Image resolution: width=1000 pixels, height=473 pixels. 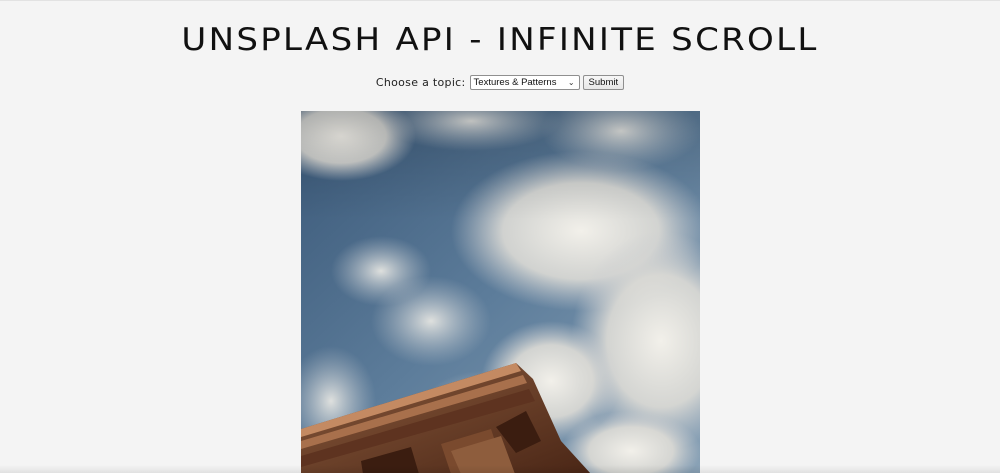 What do you see at coordinates (420, 82) in the screenshot?
I see `topic-label: Choose a topic:` at bounding box center [420, 82].